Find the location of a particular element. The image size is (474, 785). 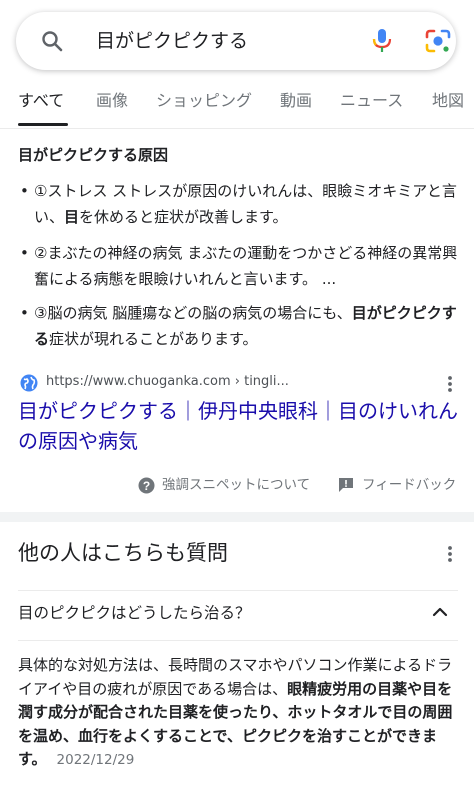

paa-question: 目のピクピクはどうしたら治る？ is located at coordinates (134, 613).